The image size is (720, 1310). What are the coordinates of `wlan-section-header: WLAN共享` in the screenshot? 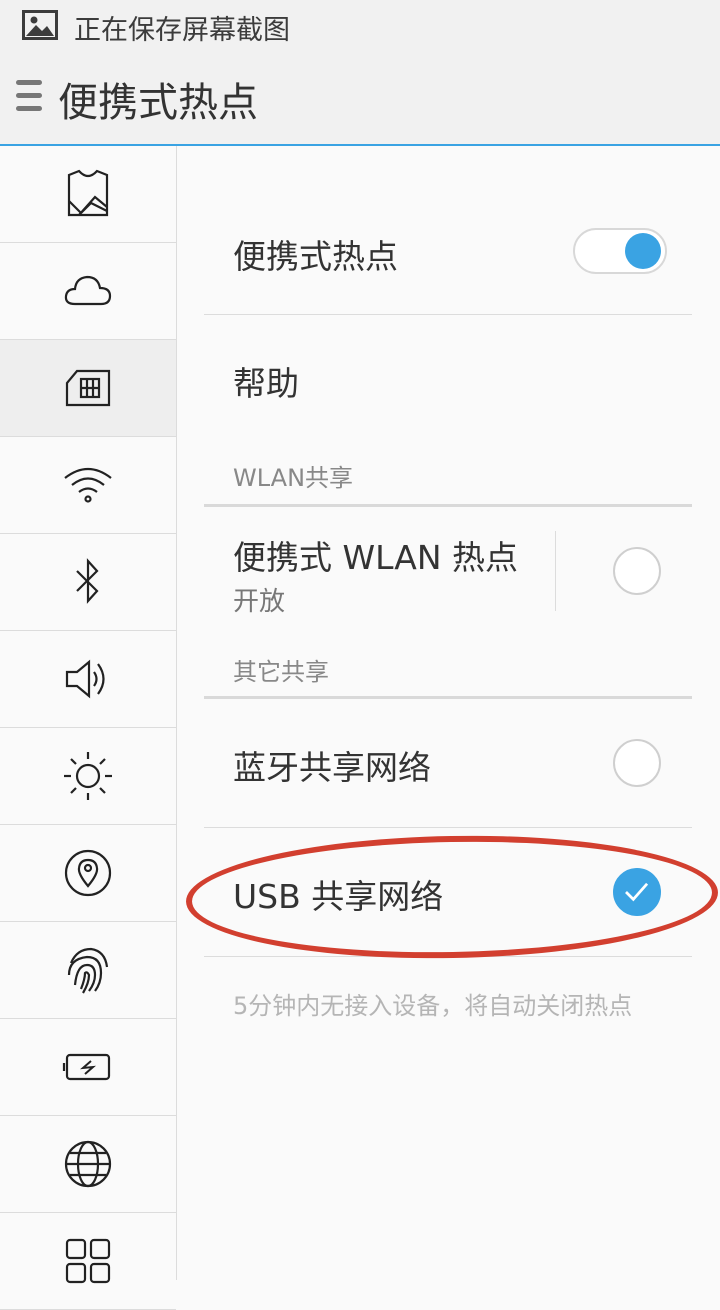 It's located at (293, 478).